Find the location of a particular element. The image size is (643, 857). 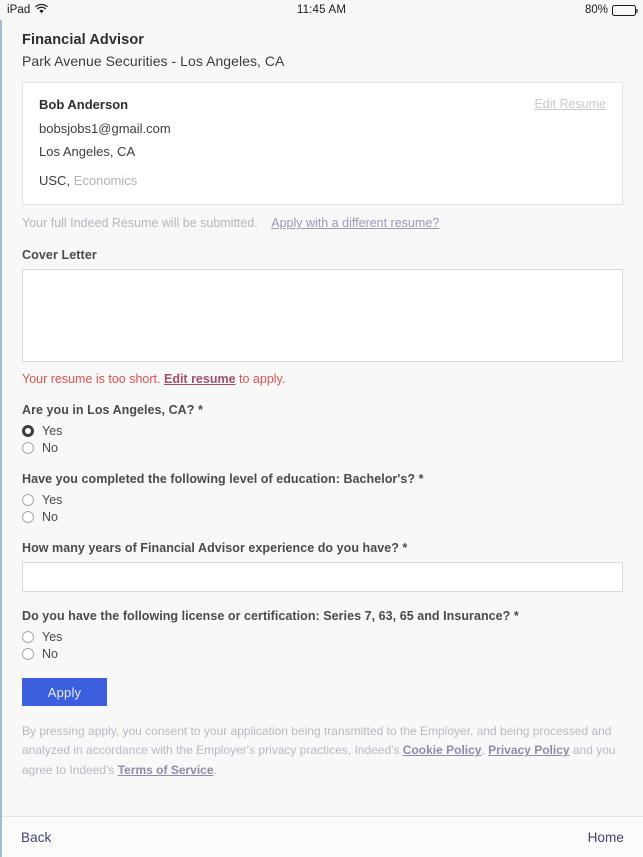

terms-of-service-link: Terms of Service is located at coordinates (166, 770).